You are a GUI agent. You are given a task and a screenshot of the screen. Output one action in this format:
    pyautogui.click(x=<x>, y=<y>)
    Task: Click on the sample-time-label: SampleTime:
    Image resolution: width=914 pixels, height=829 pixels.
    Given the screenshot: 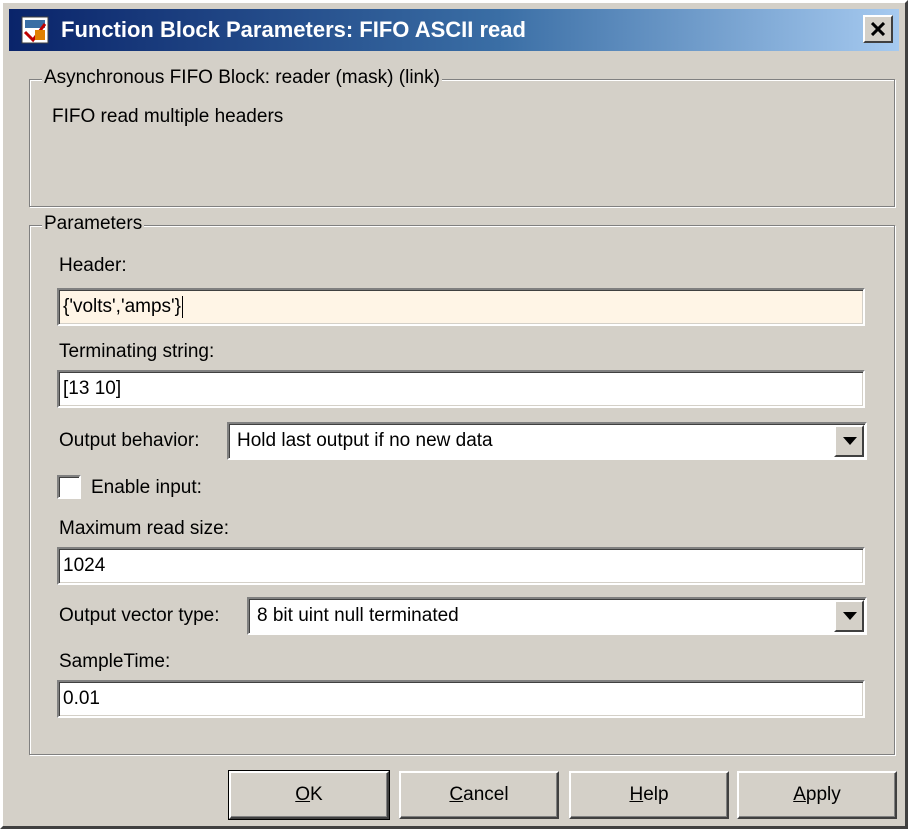 What is the action you would take?
    pyautogui.click(x=115, y=661)
    